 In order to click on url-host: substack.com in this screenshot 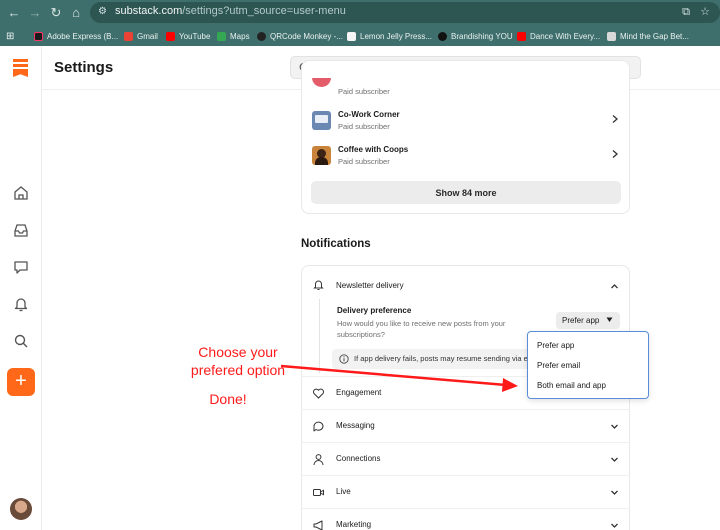, I will do `click(149, 11)`.